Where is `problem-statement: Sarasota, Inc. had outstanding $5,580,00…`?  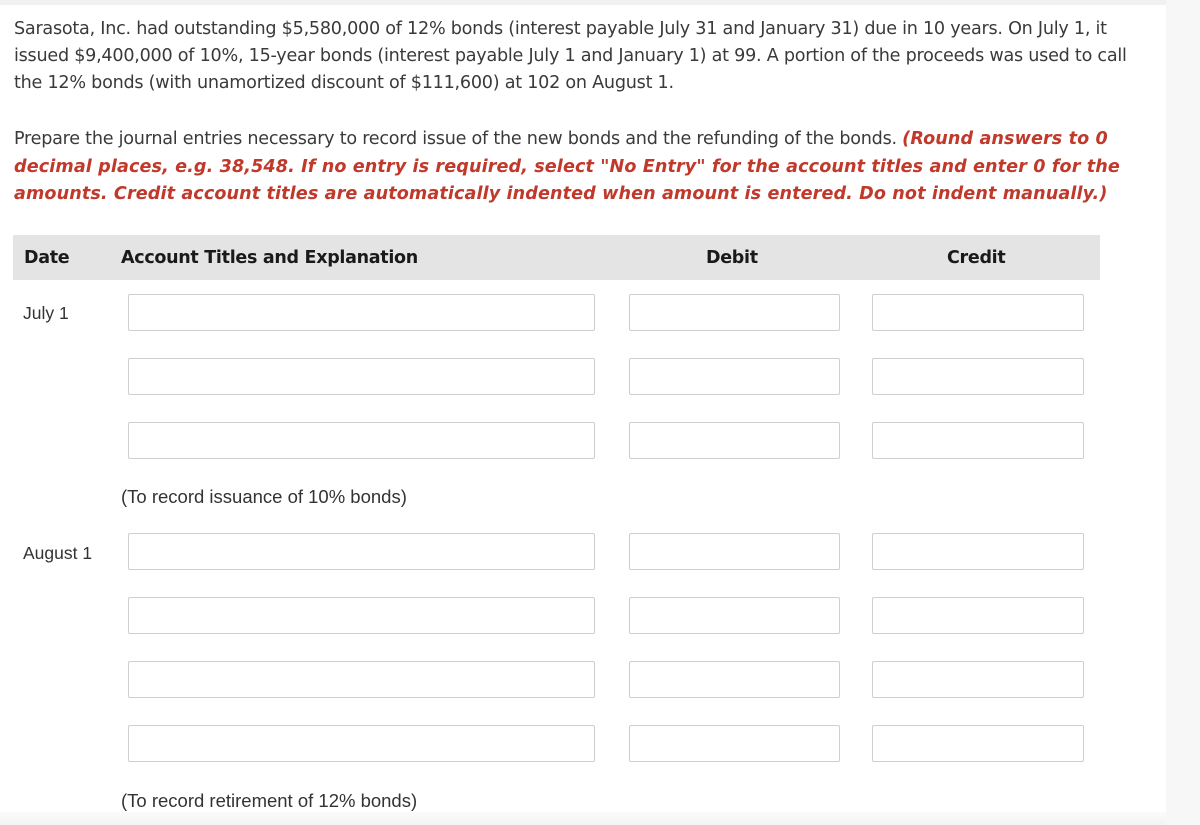
problem-statement: Sarasota, Inc. had outstanding $5,580,00… is located at coordinates (570, 56).